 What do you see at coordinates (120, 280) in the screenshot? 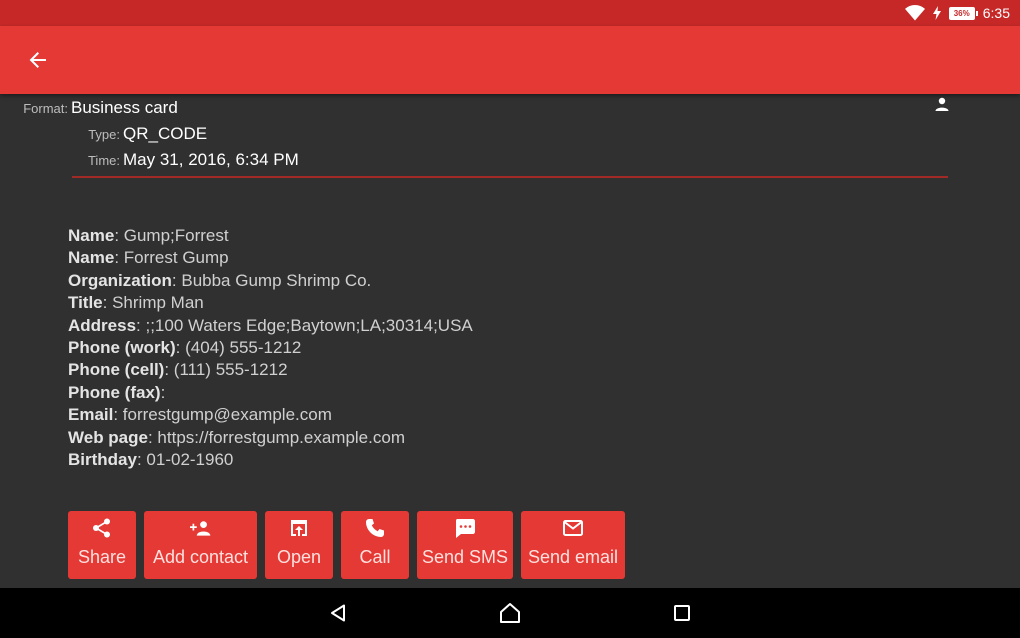
I see `detail-key: Organization` at bounding box center [120, 280].